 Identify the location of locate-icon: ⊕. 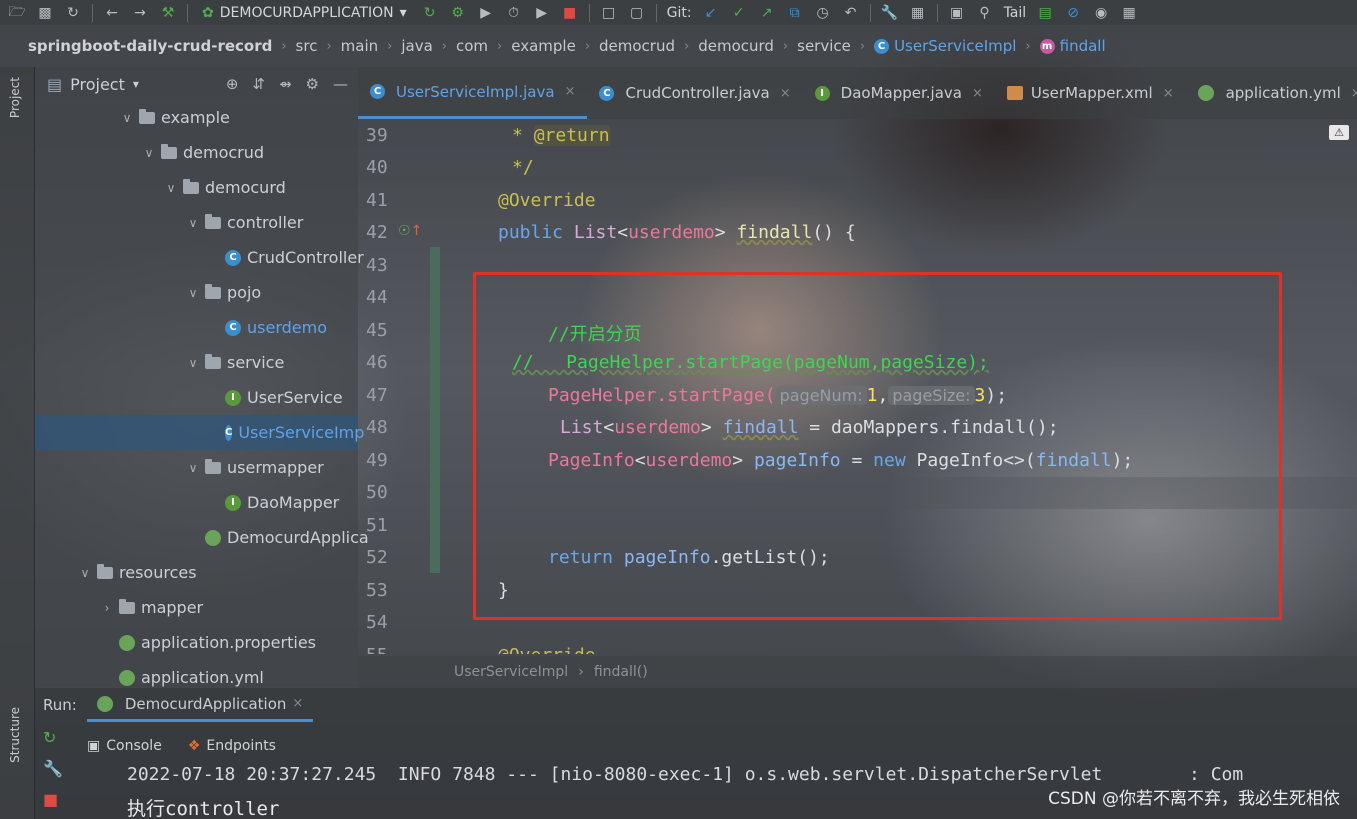
(232, 84).